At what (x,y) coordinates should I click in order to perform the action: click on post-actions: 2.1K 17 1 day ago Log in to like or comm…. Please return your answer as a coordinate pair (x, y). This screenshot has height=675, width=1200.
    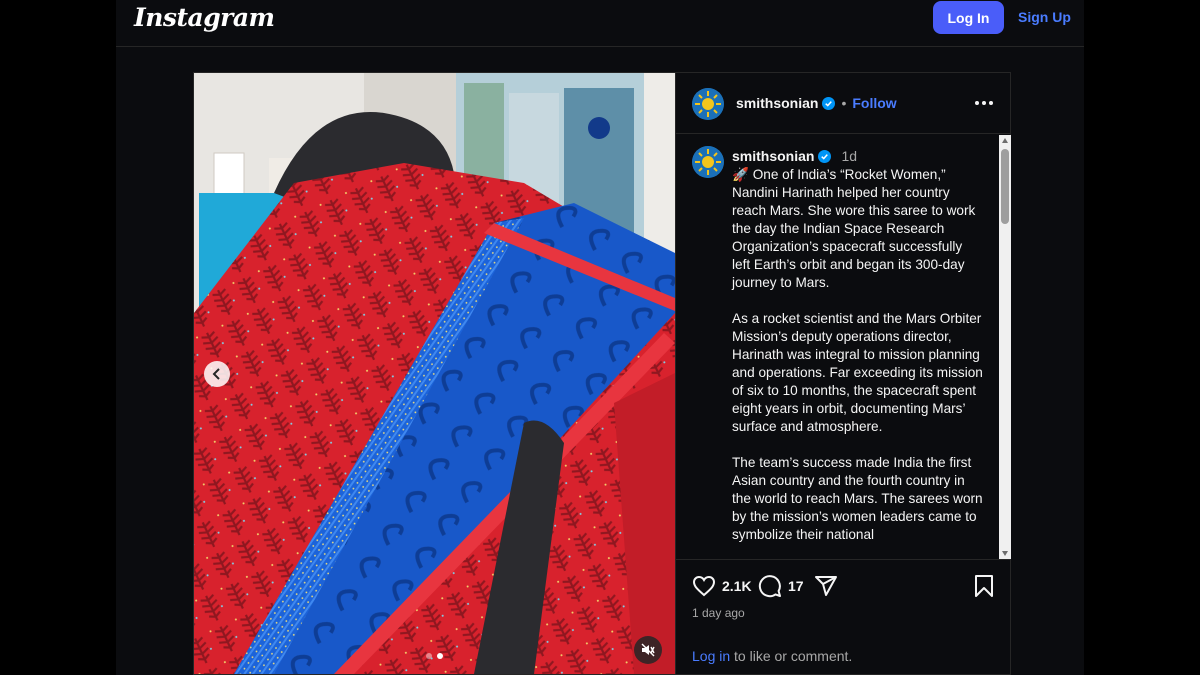
    Looking at the image, I should click on (843, 616).